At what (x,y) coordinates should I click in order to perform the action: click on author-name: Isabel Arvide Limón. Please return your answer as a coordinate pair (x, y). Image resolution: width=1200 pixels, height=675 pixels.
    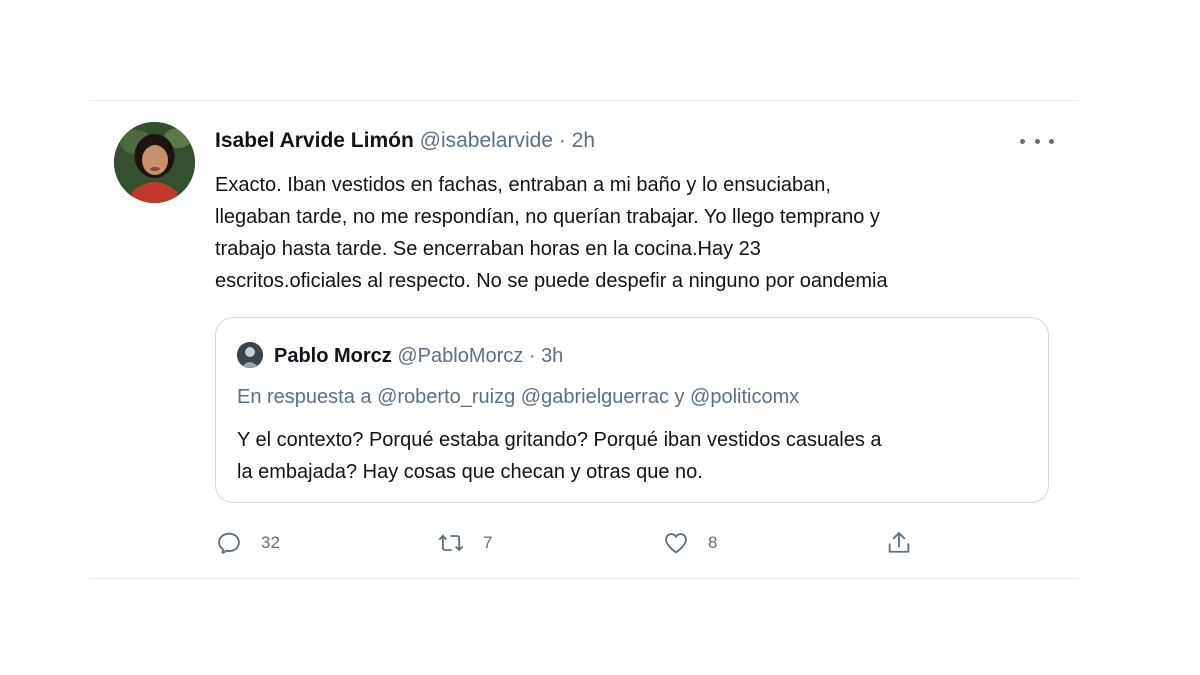
    Looking at the image, I should click on (314, 140).